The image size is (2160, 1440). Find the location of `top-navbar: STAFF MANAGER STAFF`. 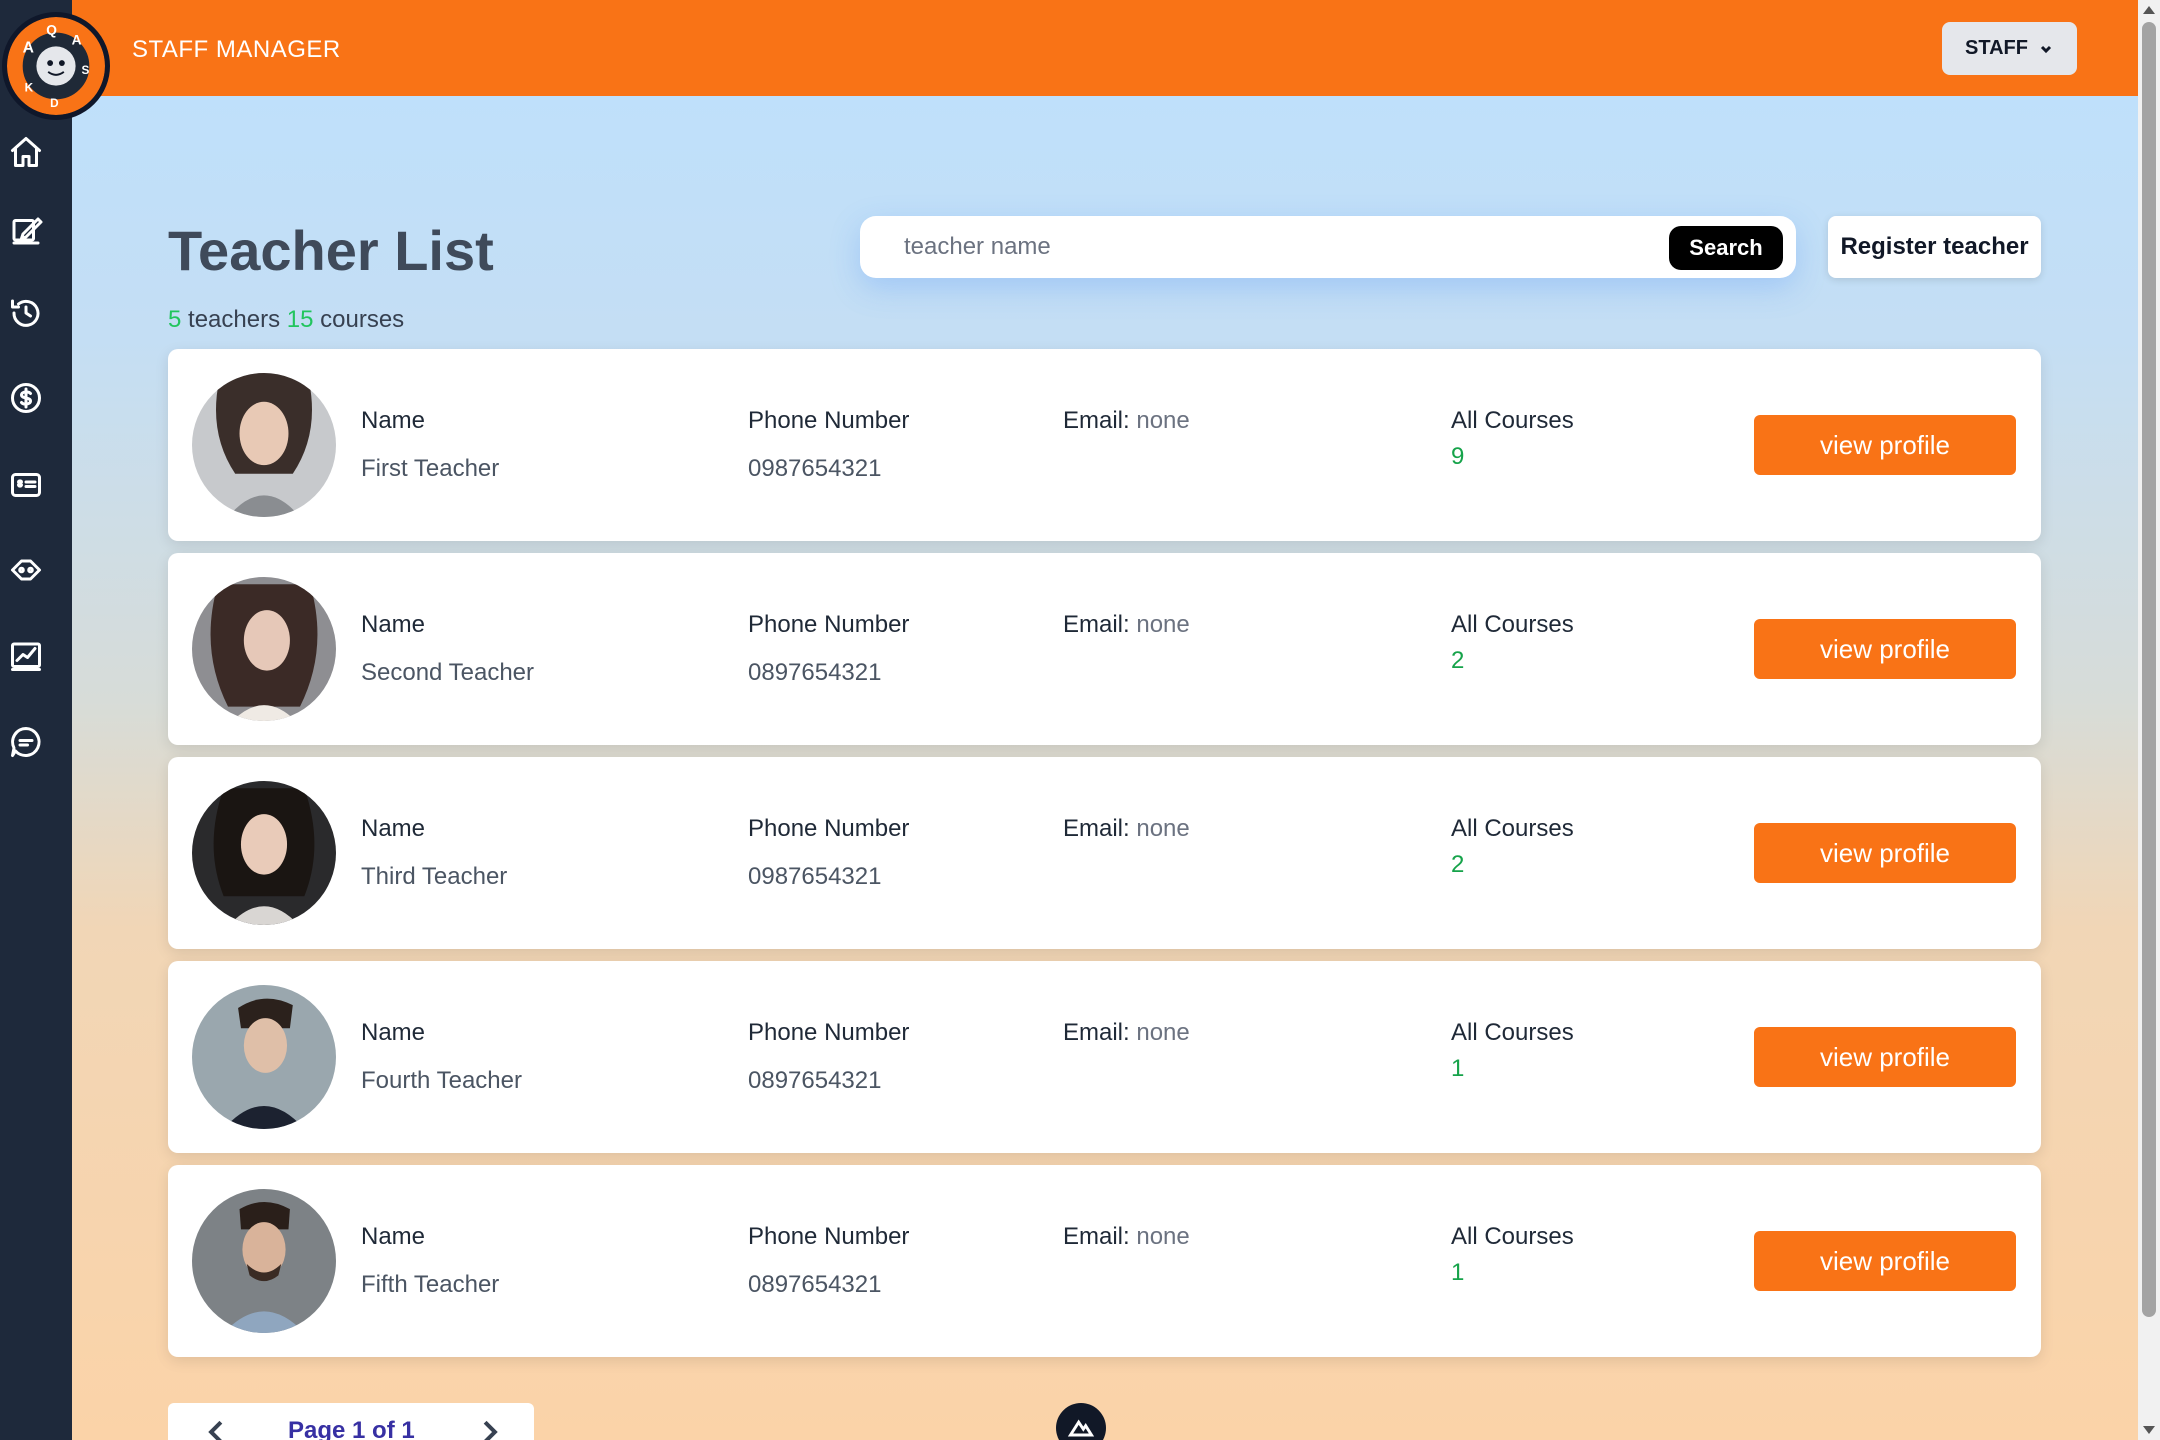

top-navbar: STAFF MANAGER STAFF is located at coordinates (1069, 48).